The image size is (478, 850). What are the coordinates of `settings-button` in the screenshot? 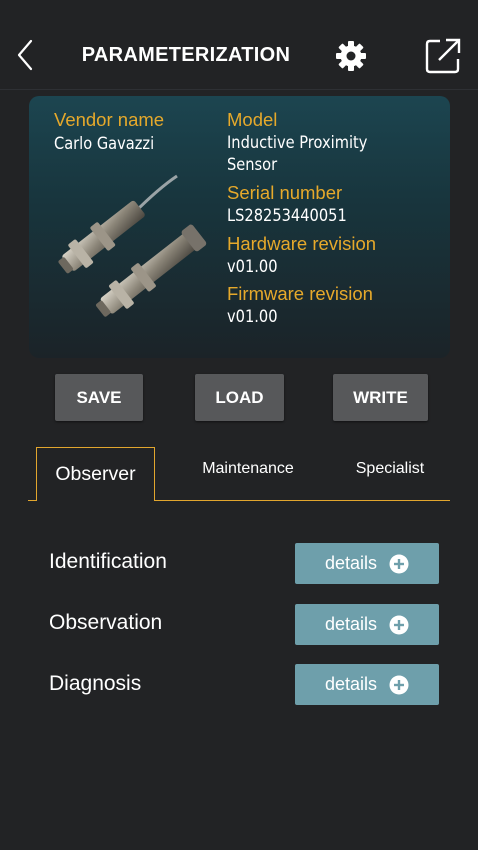 It's located at (351, 56).